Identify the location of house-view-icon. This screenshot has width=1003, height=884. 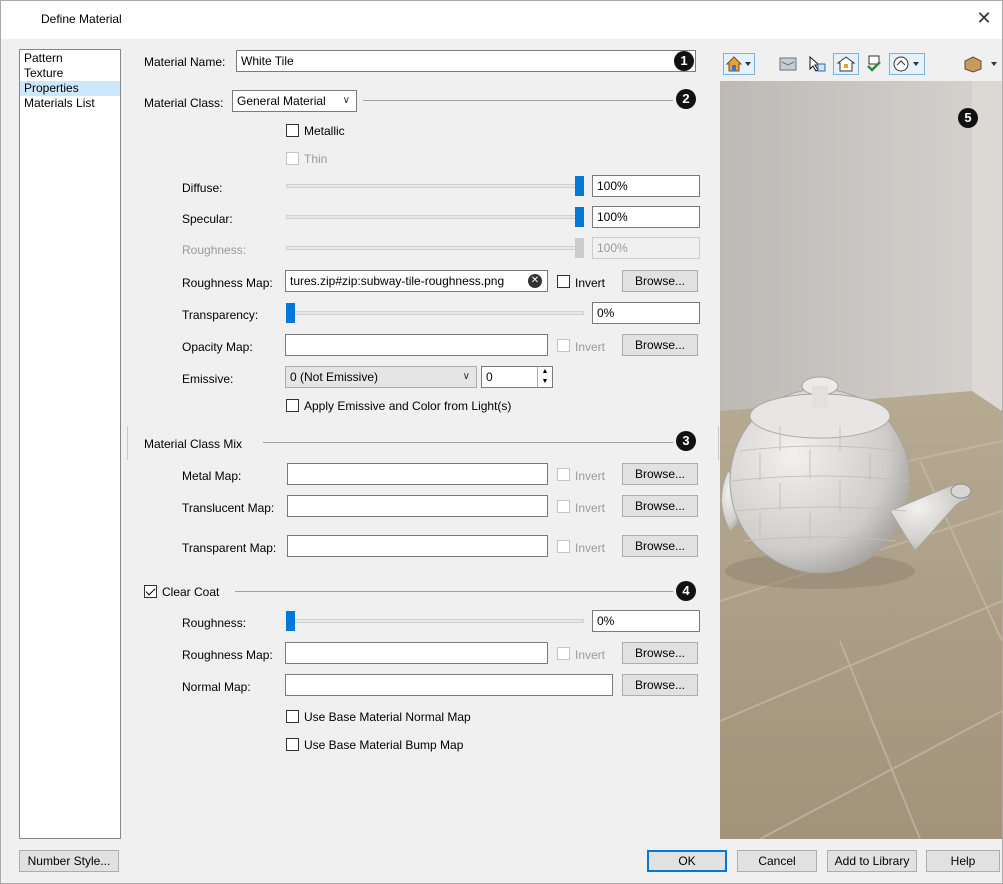
(739, 64).